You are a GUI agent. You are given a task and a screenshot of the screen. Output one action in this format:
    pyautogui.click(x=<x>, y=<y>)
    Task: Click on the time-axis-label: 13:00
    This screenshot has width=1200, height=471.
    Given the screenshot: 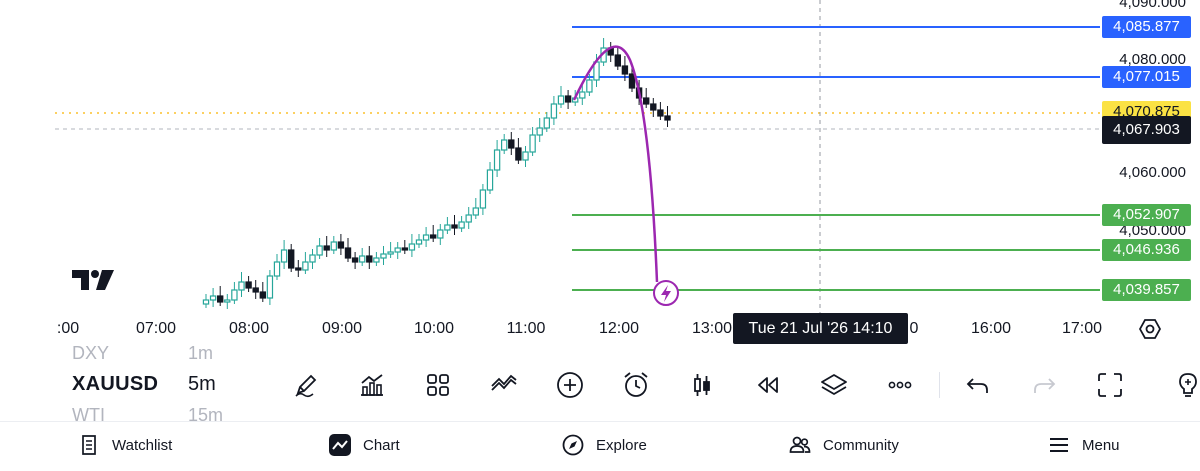 What is the action you would take?
    pyautogui.click(x=712, y=328)
    